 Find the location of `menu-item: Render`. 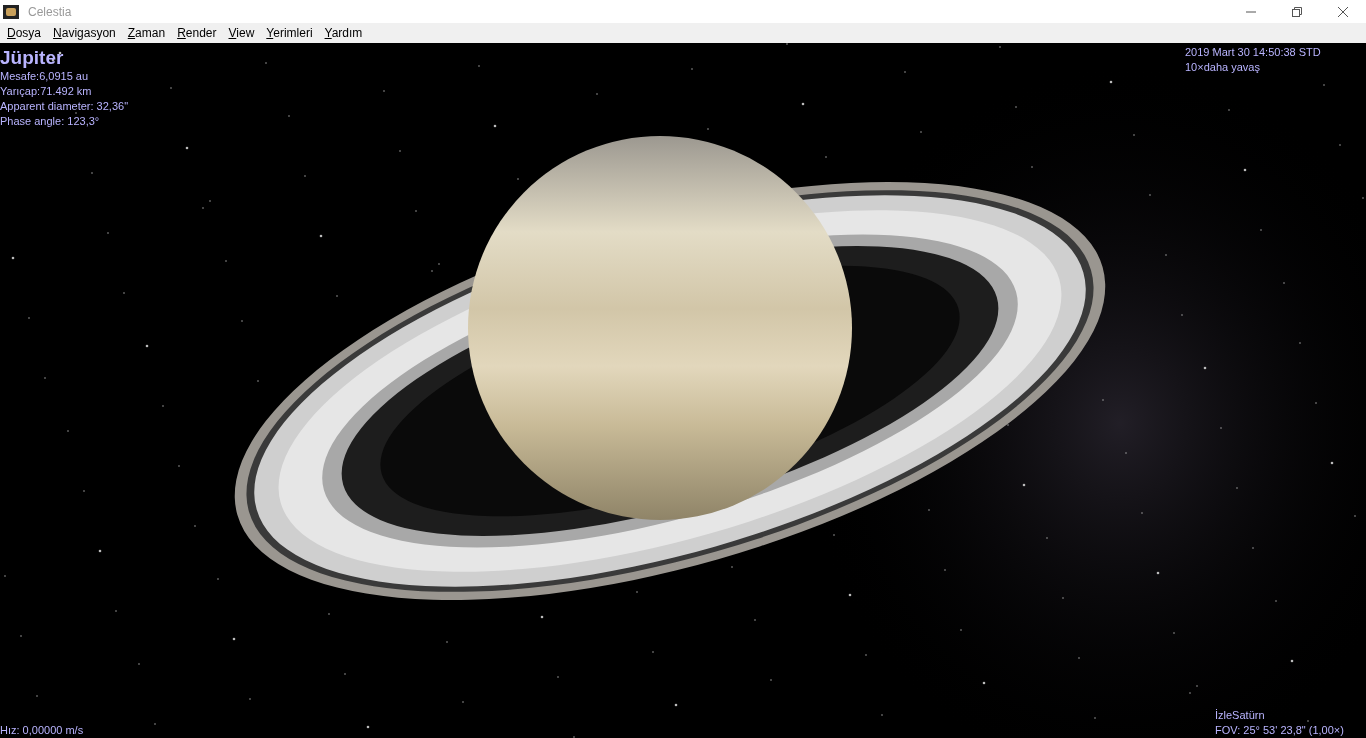

menu-item: Render is located at coordinates (197, 33).